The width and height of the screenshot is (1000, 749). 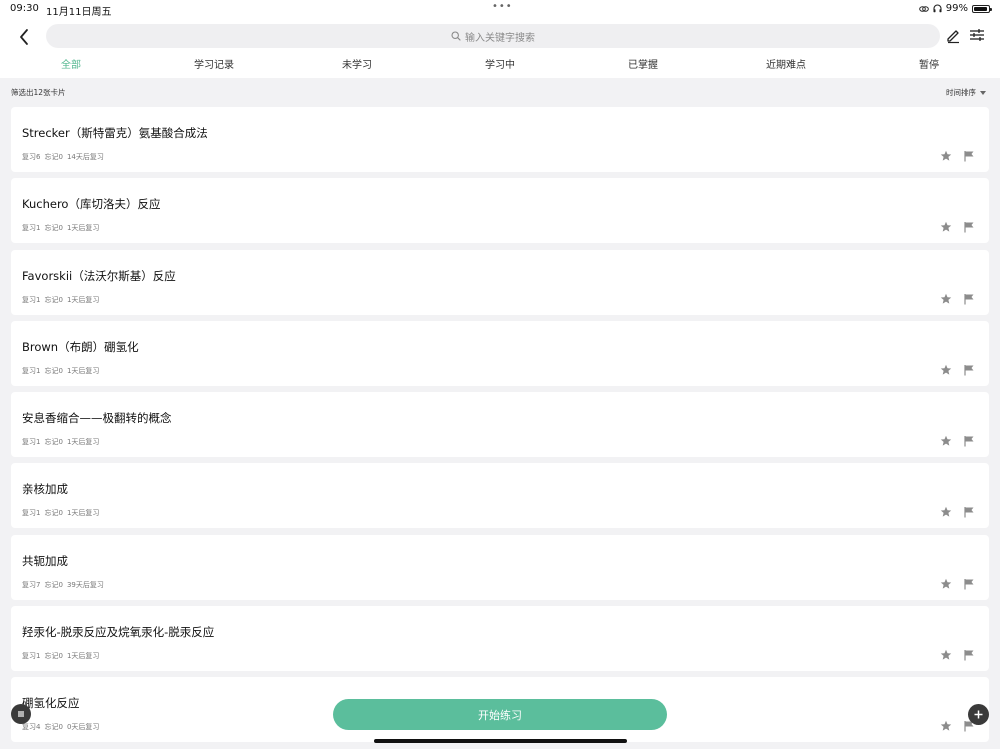 I want to click on add-button, so click(x=978, y=714).